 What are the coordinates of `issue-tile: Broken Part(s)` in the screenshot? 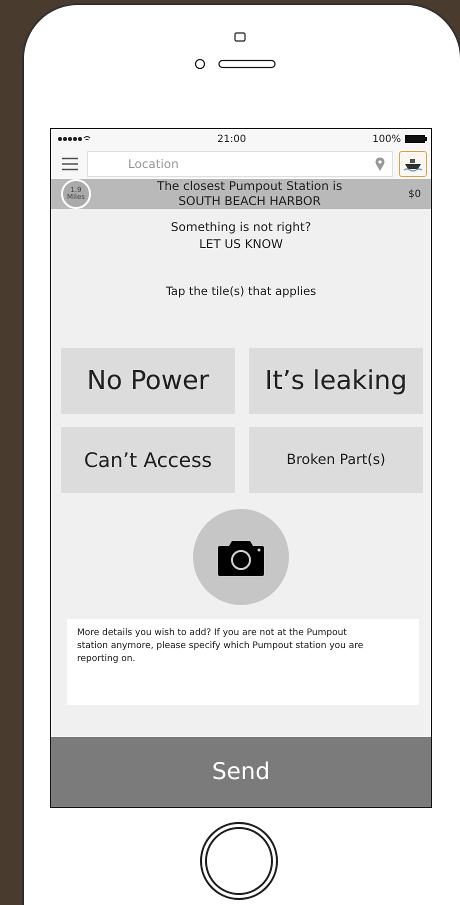 It's located at (336, 460).